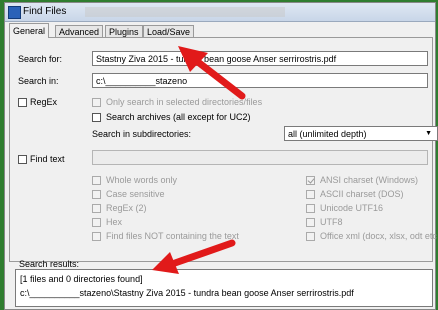 Image resolution: width=438 pixels, height=310 pixels. What do you see at coordinates (260, 80) in the screenshot?
I see `search-in-input: c:\__________stazeno` at bounding box center [260, 80].